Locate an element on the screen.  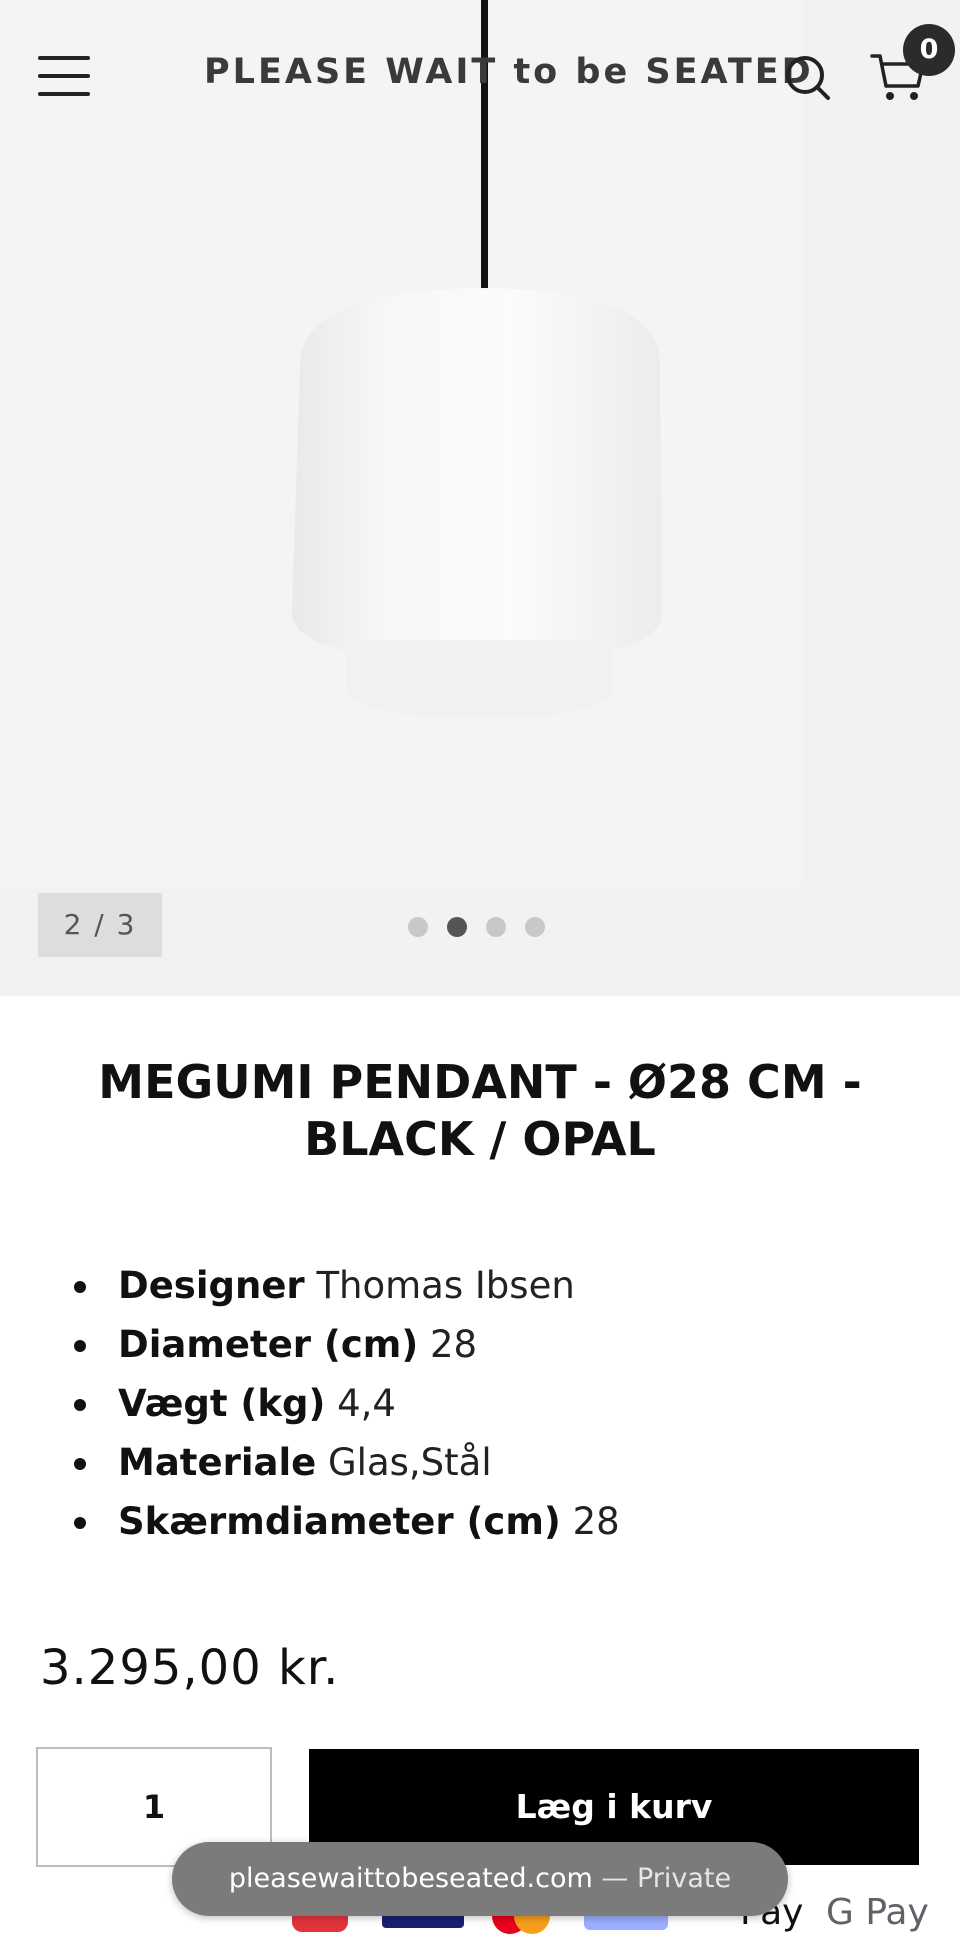
lamp-shade-lower is located at coordinates (479, 679).